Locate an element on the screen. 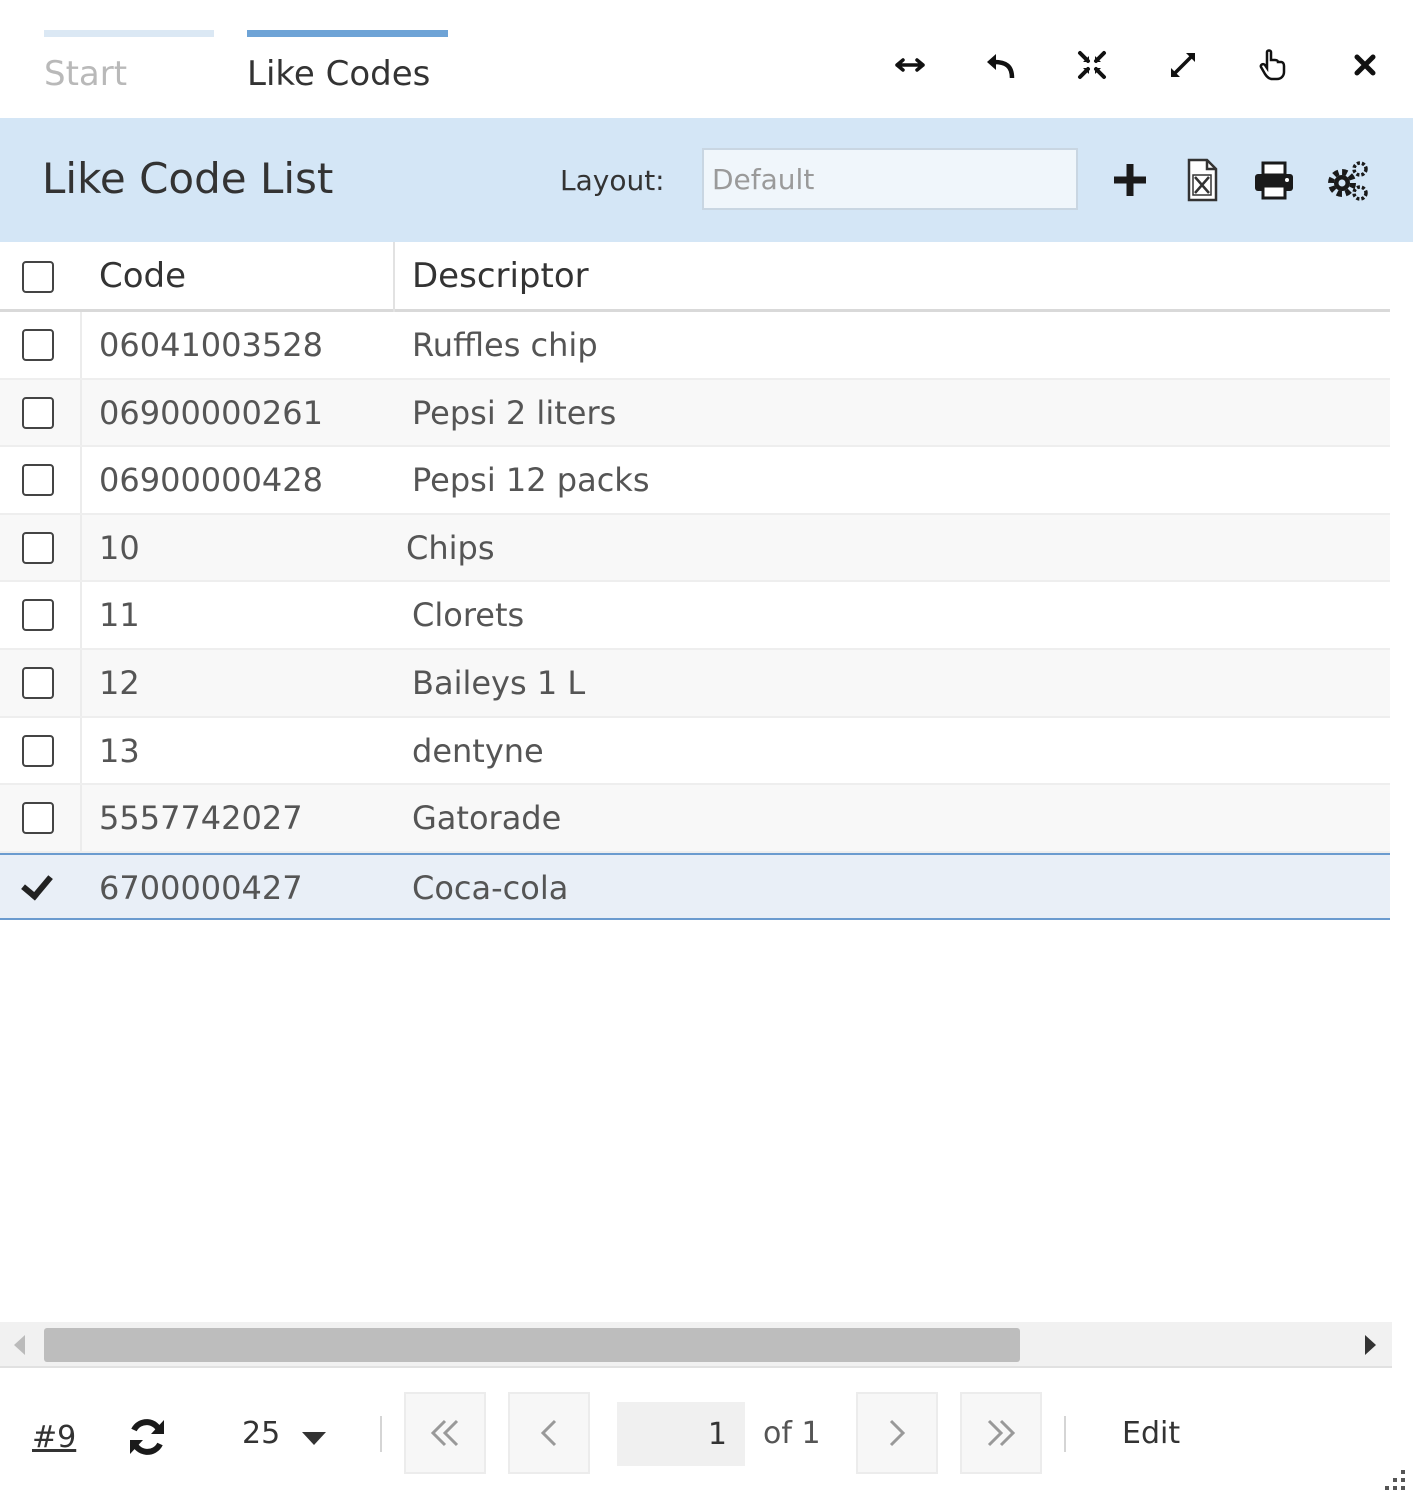  table-row: 06900000261 Pepsi 2 liters is located at coordinates (695, 413).